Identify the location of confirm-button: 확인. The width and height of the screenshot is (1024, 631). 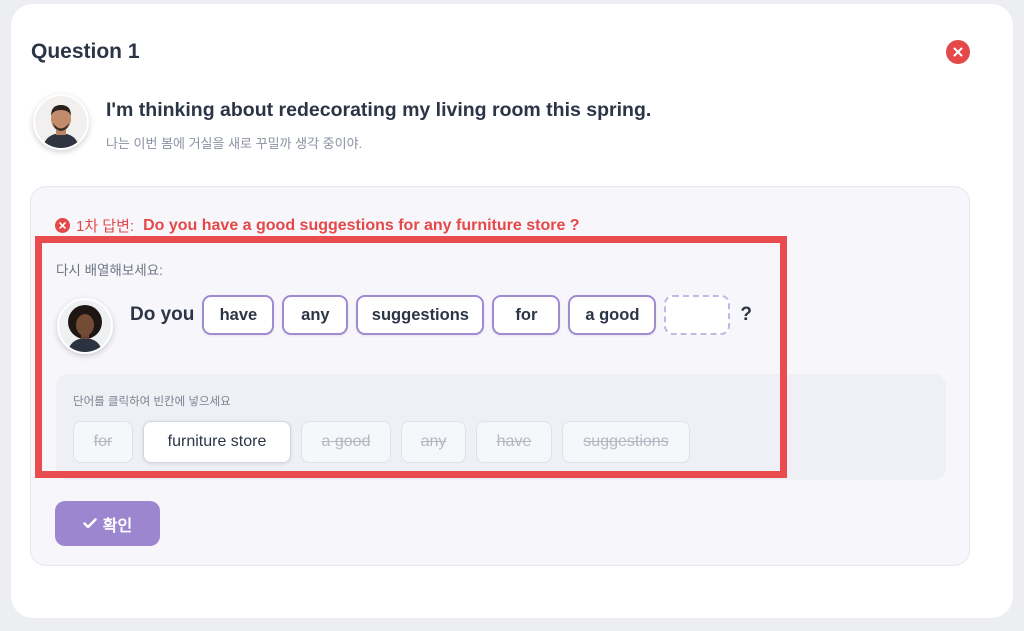
(107, 523).